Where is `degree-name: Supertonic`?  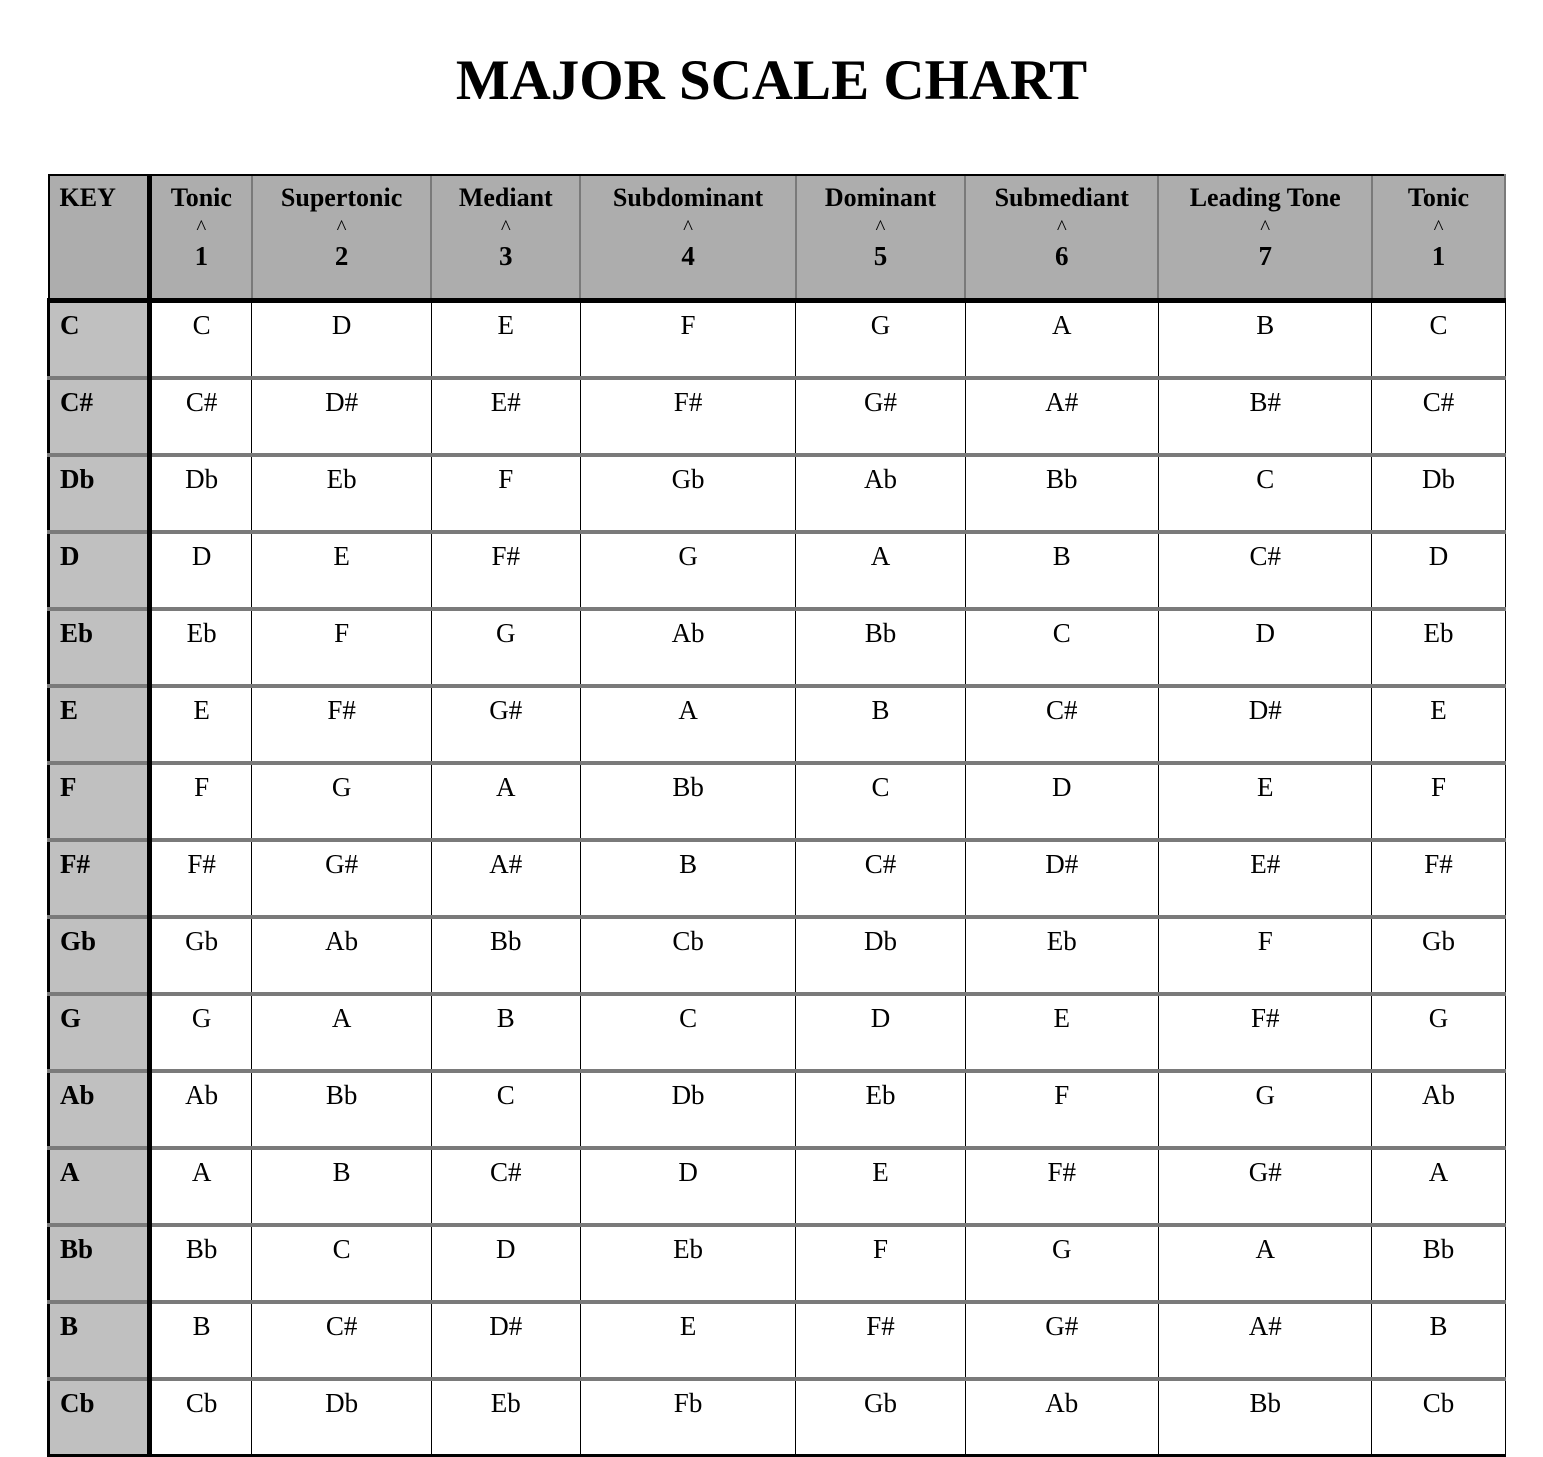 degree-name: Supertonic is located at coordinates (341, 198).